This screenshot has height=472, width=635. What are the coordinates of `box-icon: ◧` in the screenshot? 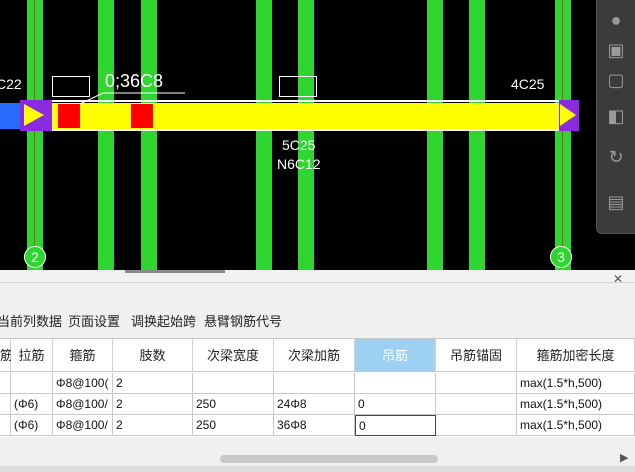 It's located at (616, 116).